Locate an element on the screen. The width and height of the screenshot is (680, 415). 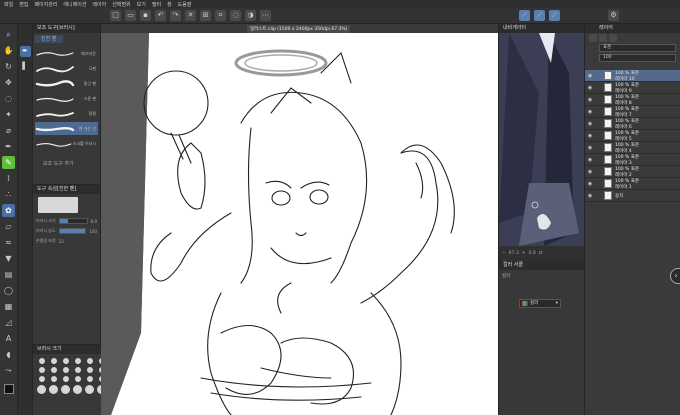
layer-lock-icon is located at coordinates (593, 38).